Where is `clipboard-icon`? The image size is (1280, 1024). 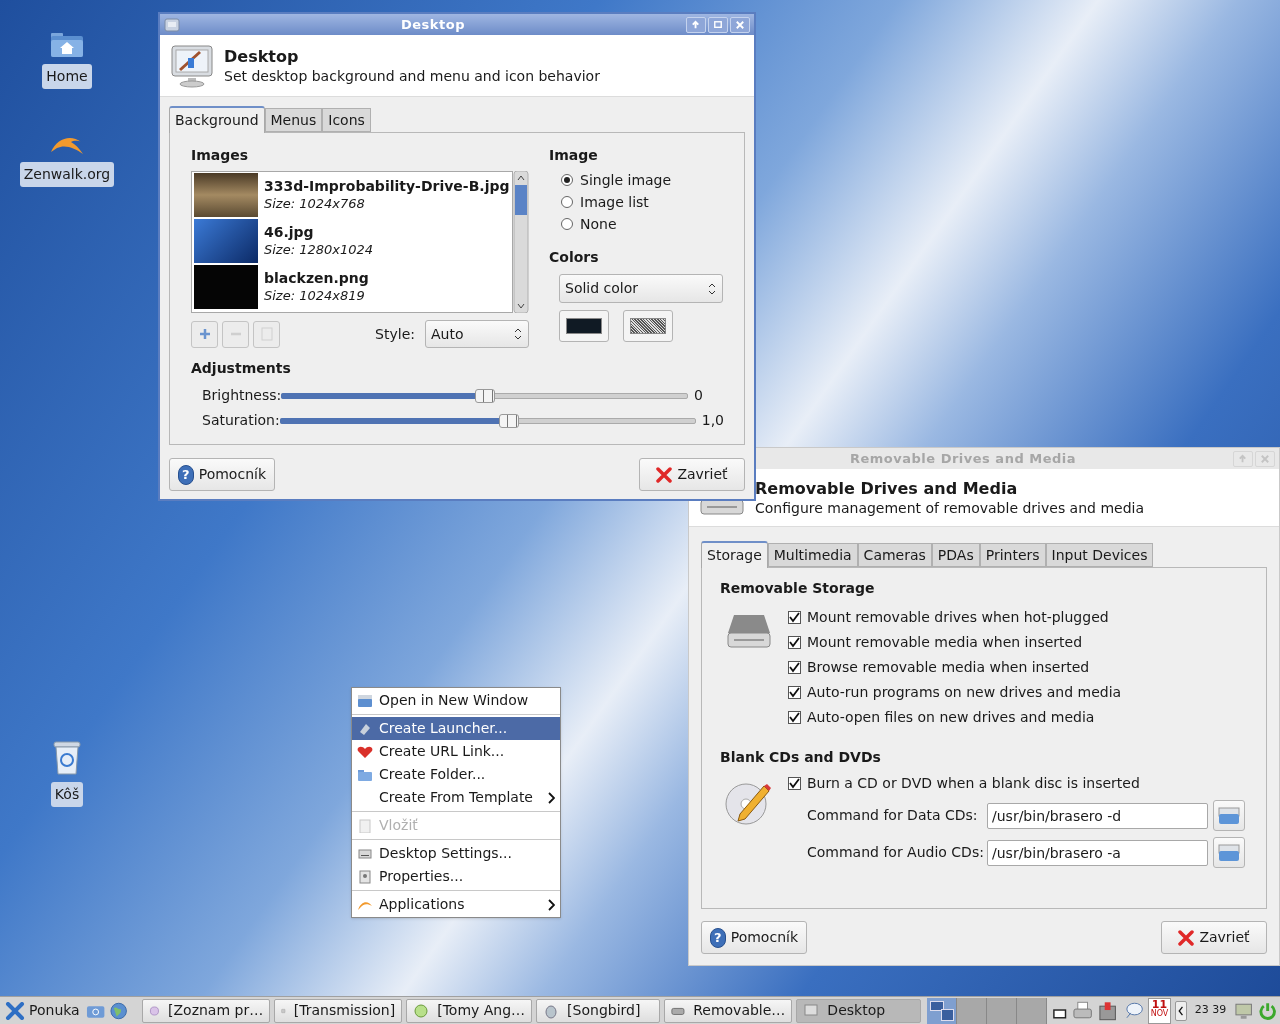
clipboard-icon is located at coordinates (365, 825).